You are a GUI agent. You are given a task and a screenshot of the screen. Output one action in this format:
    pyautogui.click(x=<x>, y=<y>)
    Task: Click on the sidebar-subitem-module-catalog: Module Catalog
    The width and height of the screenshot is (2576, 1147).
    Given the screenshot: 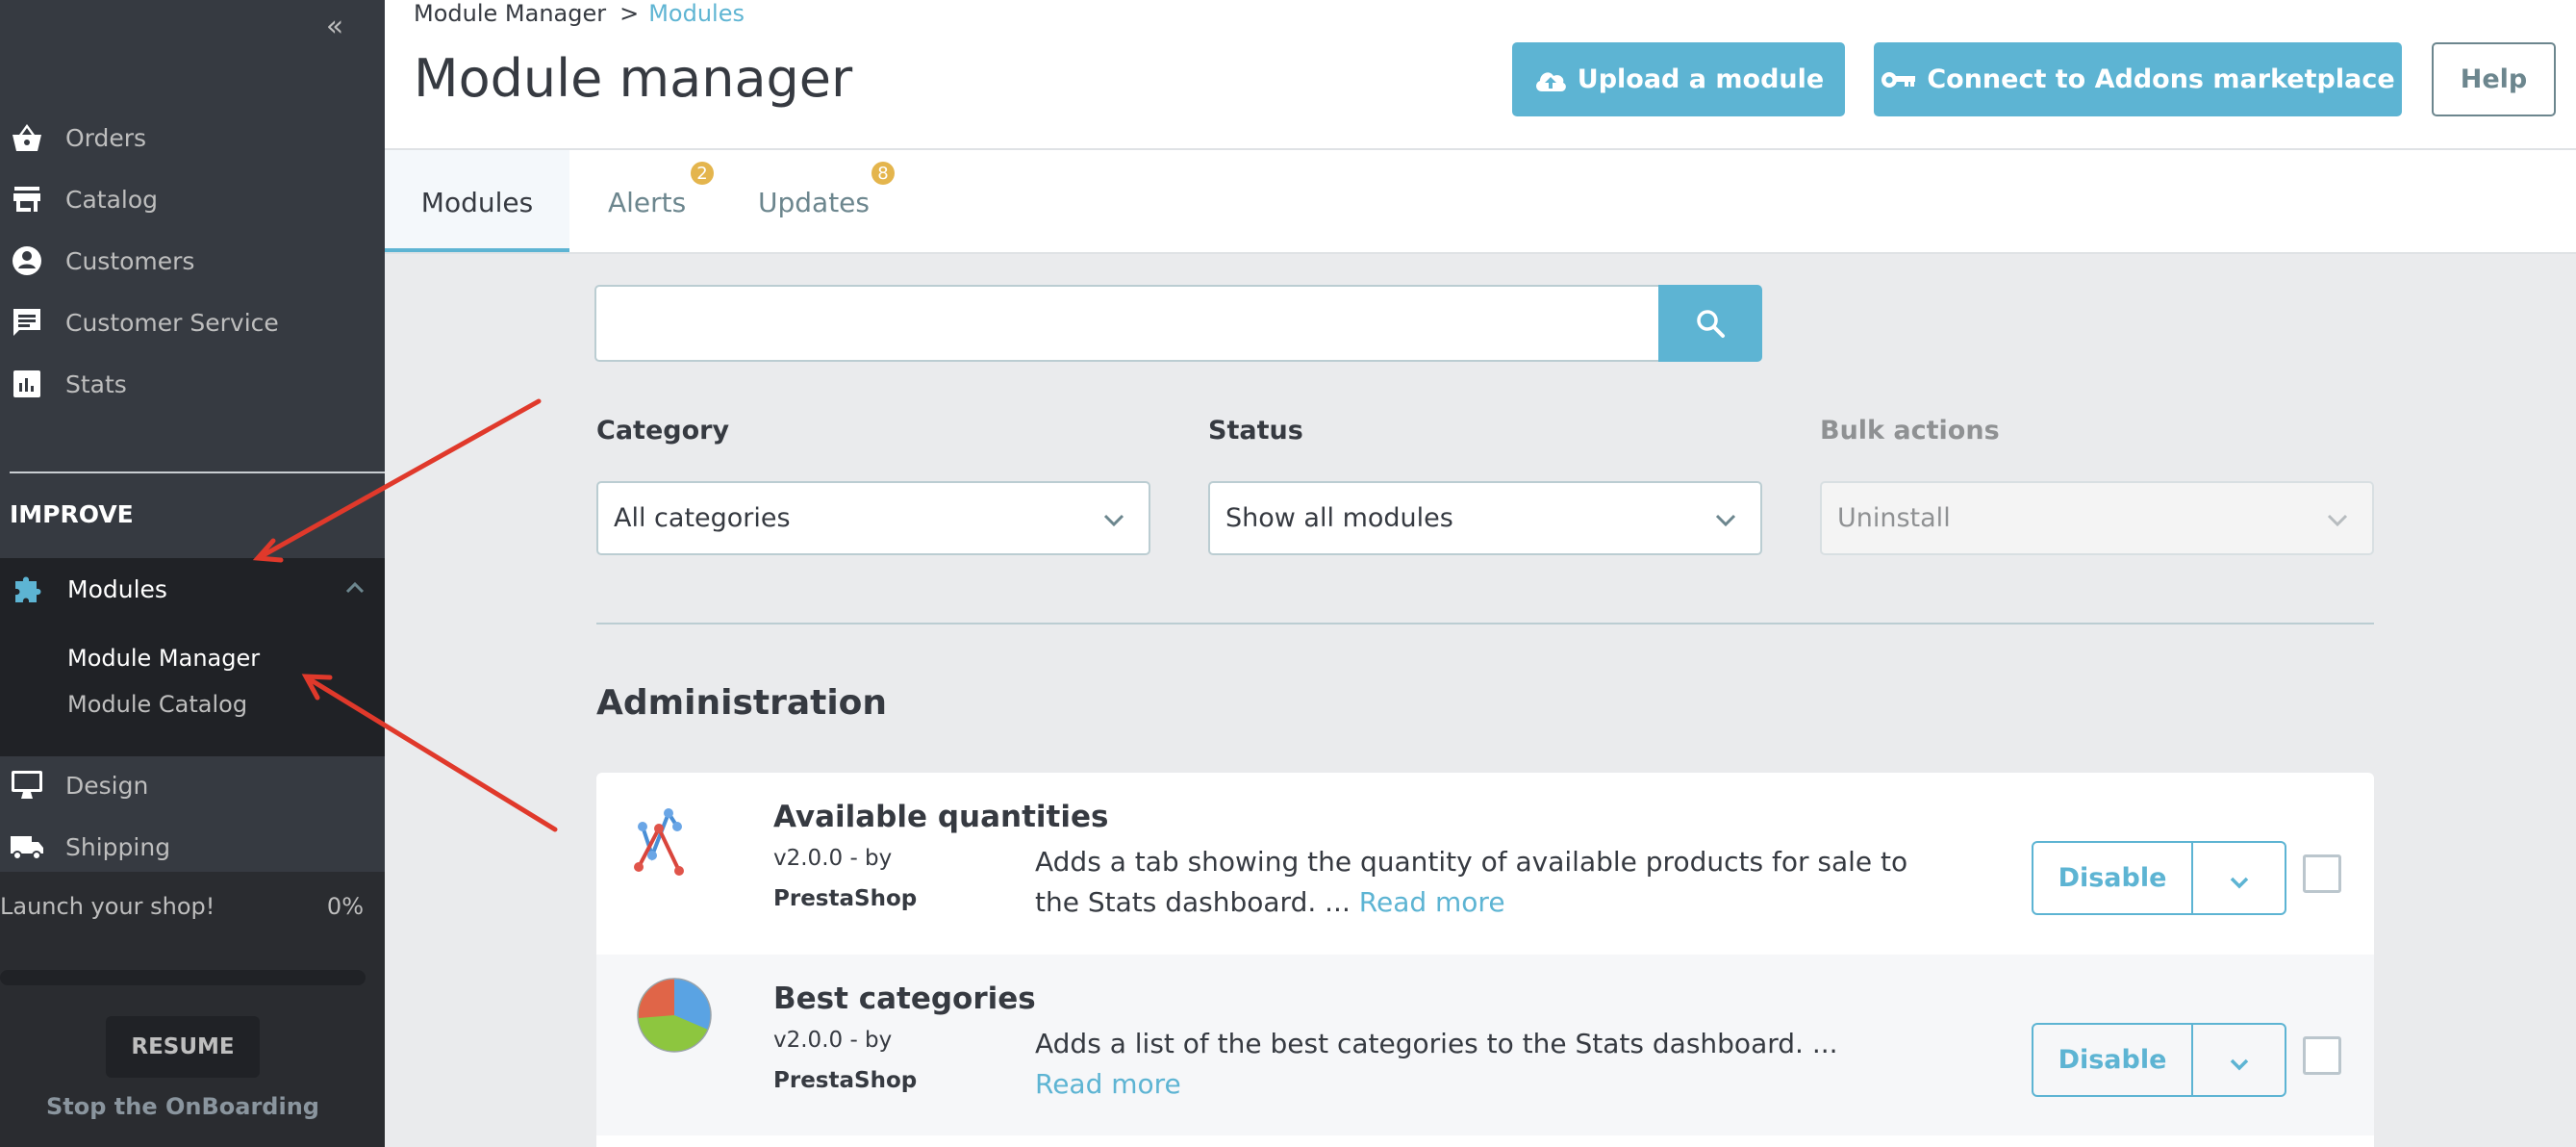 What is the action you would take?
    pyautogui.click(x=157, y=704)
    